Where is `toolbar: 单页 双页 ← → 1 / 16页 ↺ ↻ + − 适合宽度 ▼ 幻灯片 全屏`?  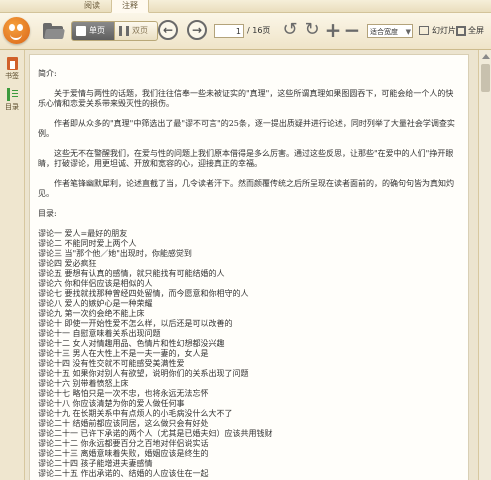 toolbar: 单页 双页 ← → 1 / 16页 ↺ ↻ + − 适合宽度 ▼ 幻灯片 全屏 is located at coordinates (245, 31).